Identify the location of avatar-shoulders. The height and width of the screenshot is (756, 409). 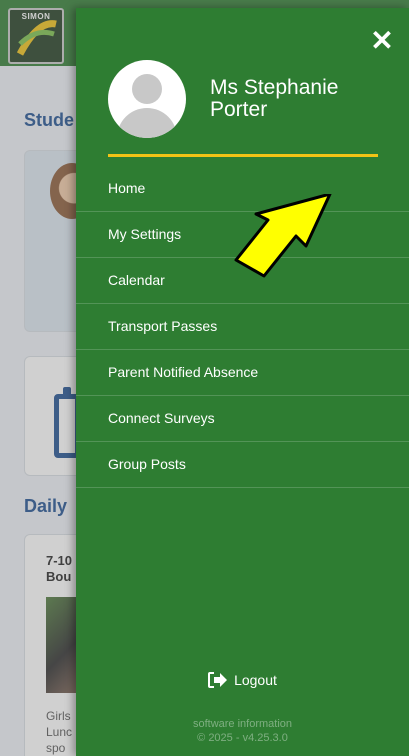
(147, 123).